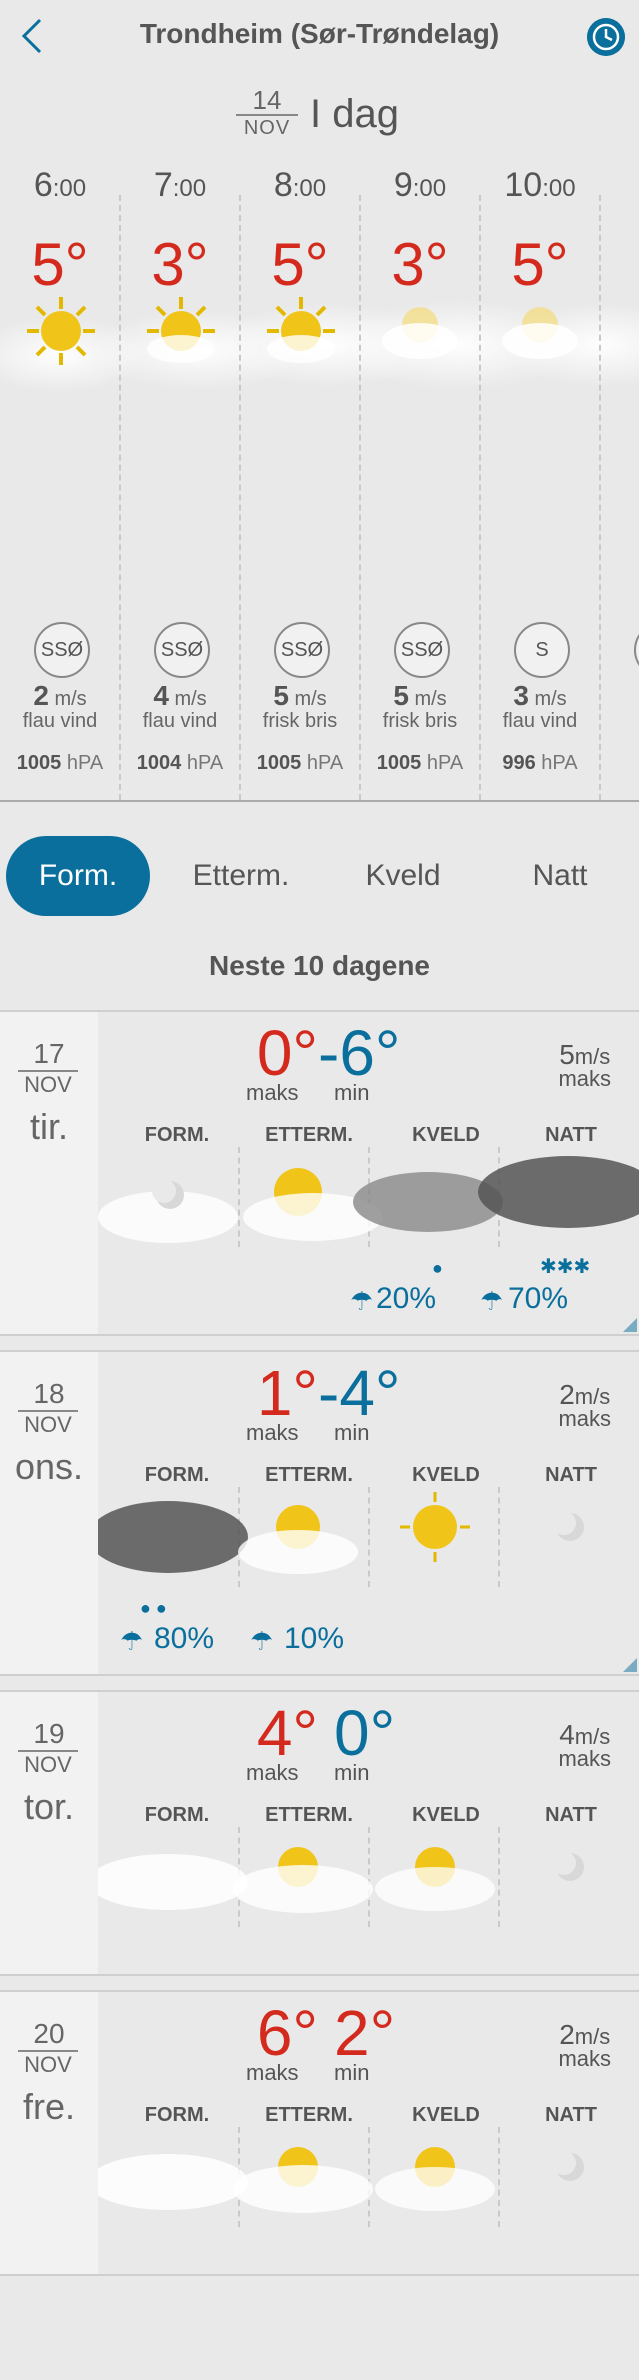  I want to click on wind-info: 4 m/s flau vind, so click(180, 707).